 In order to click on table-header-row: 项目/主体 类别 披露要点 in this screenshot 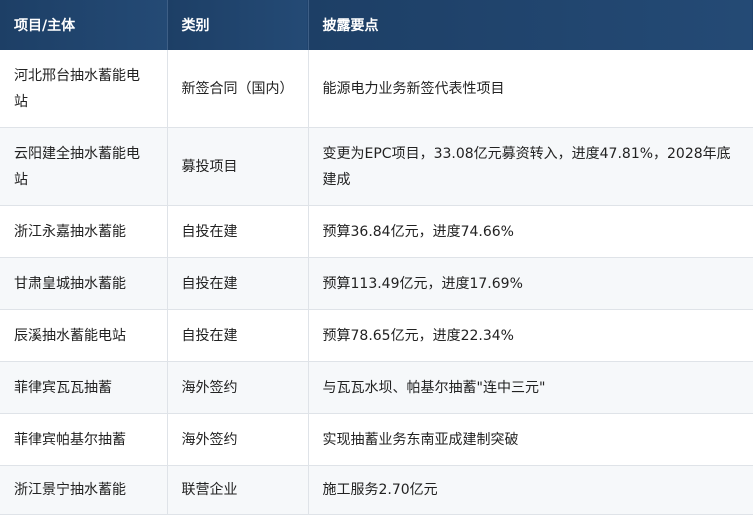, I will do `click(376, 25)`.